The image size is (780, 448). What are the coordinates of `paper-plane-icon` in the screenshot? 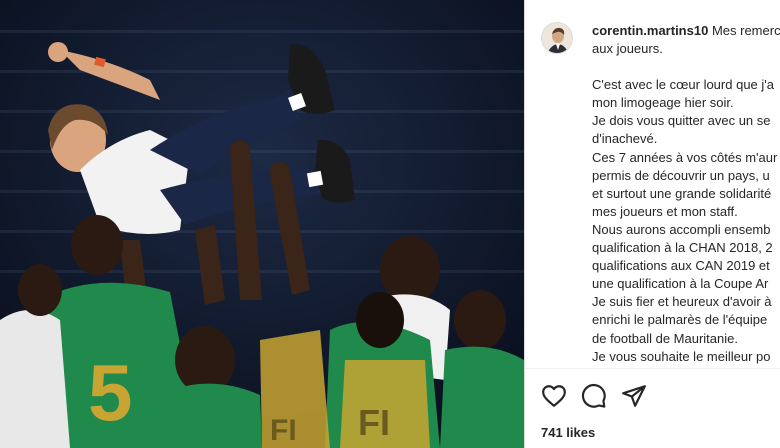 It's located at (634, 396).